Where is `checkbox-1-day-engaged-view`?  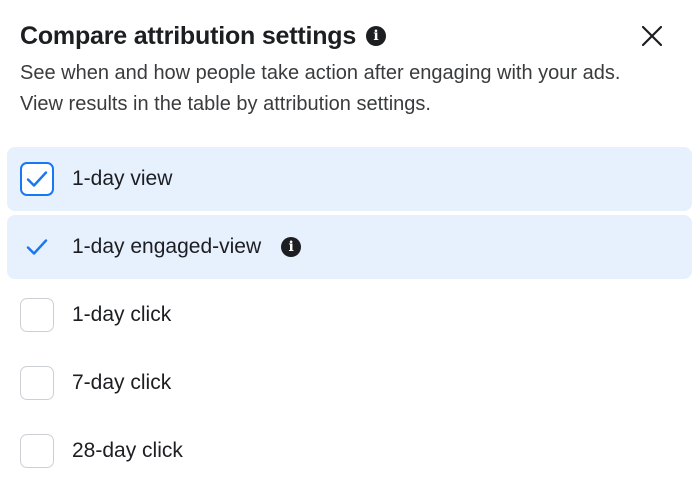
checkbox-1-day-engaged-view is located at coordinates (37, 247).